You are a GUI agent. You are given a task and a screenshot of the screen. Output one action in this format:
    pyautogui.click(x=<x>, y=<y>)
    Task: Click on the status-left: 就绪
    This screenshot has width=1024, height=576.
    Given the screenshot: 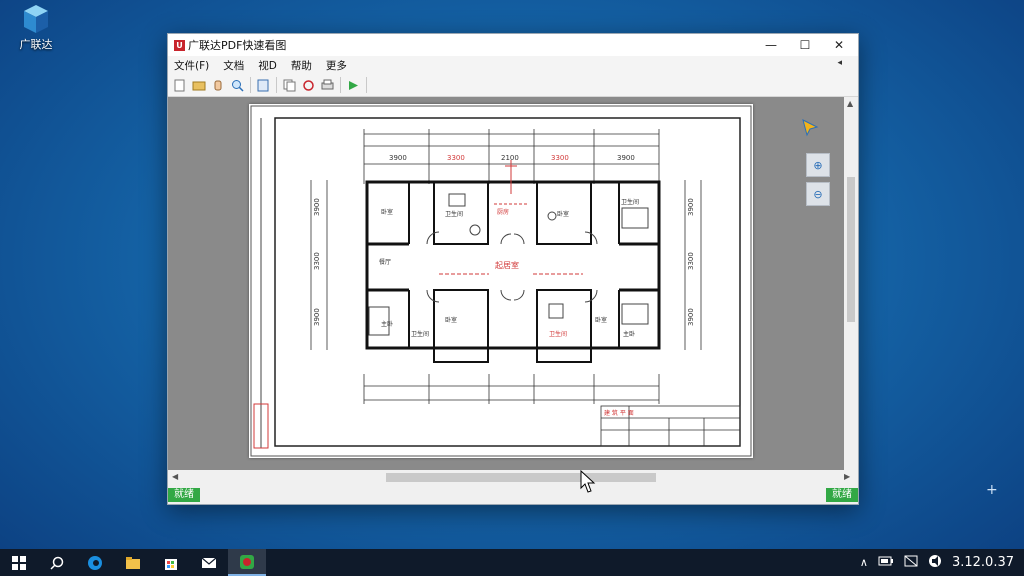 What is the action you would take?
    pyautogui.click(x=184, y=495)
    